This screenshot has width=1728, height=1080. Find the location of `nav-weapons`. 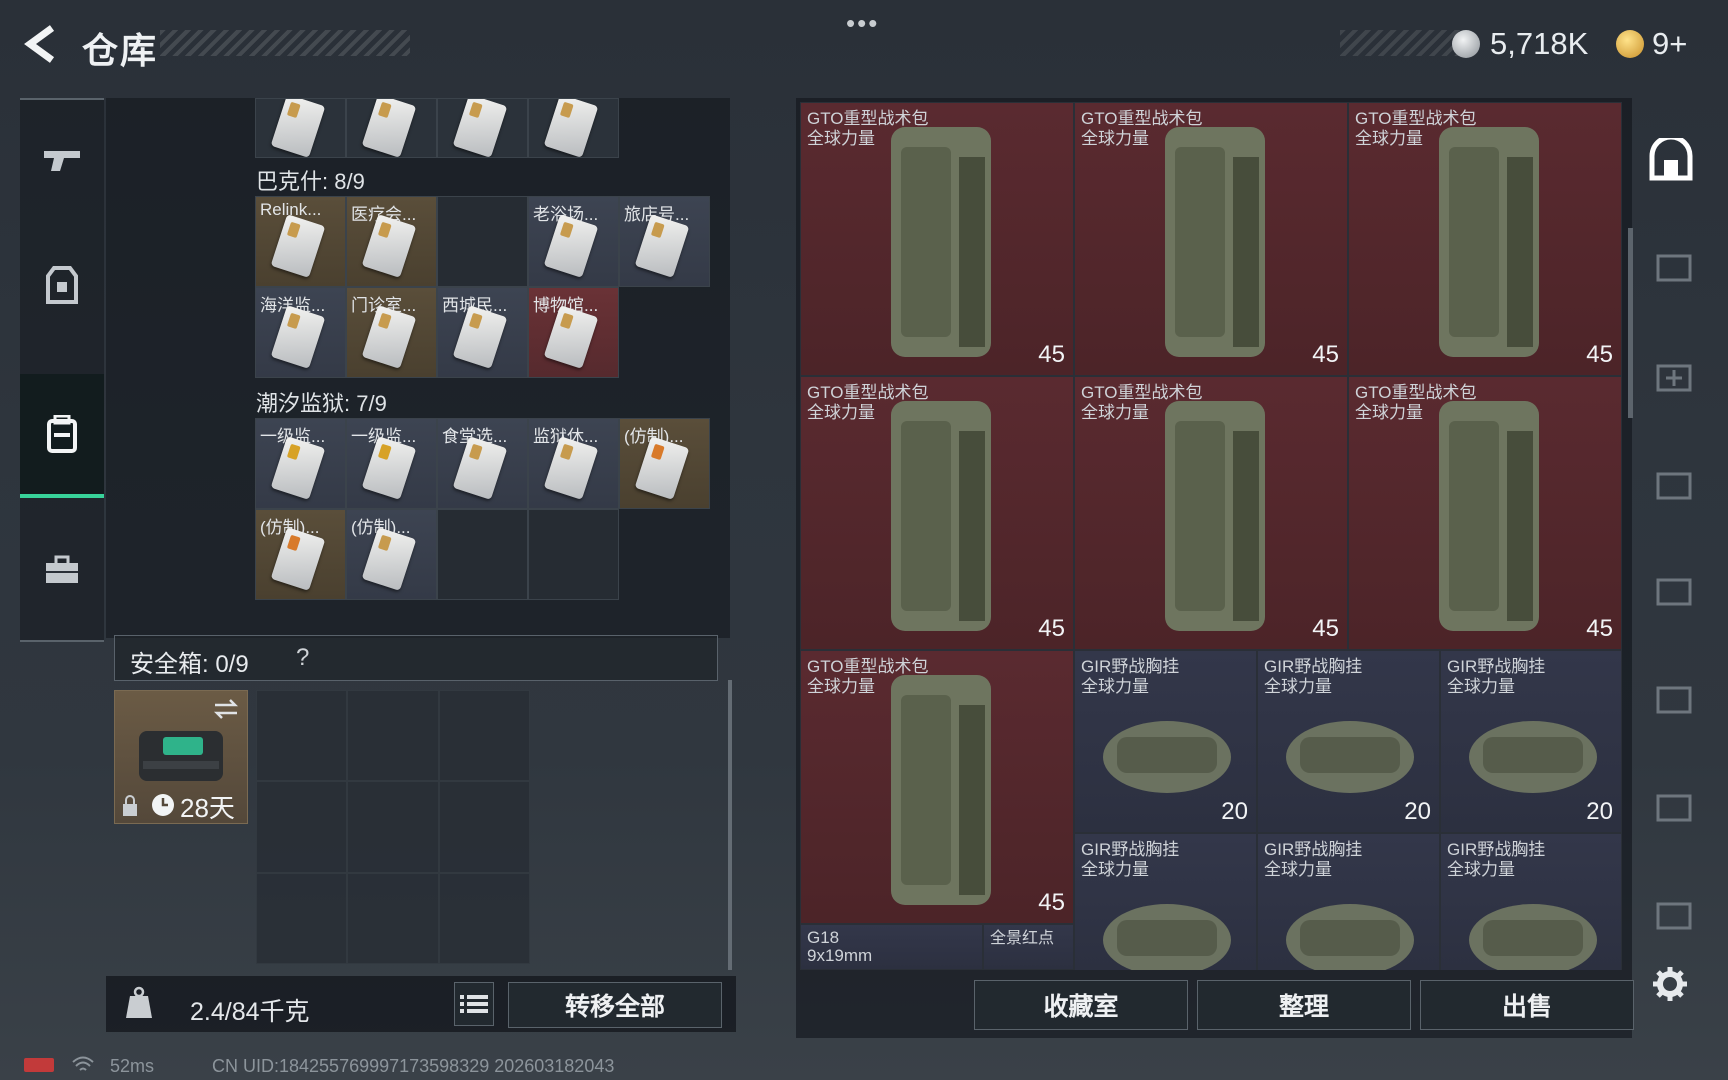

nav-weapons is located at coordinates (62, 160).